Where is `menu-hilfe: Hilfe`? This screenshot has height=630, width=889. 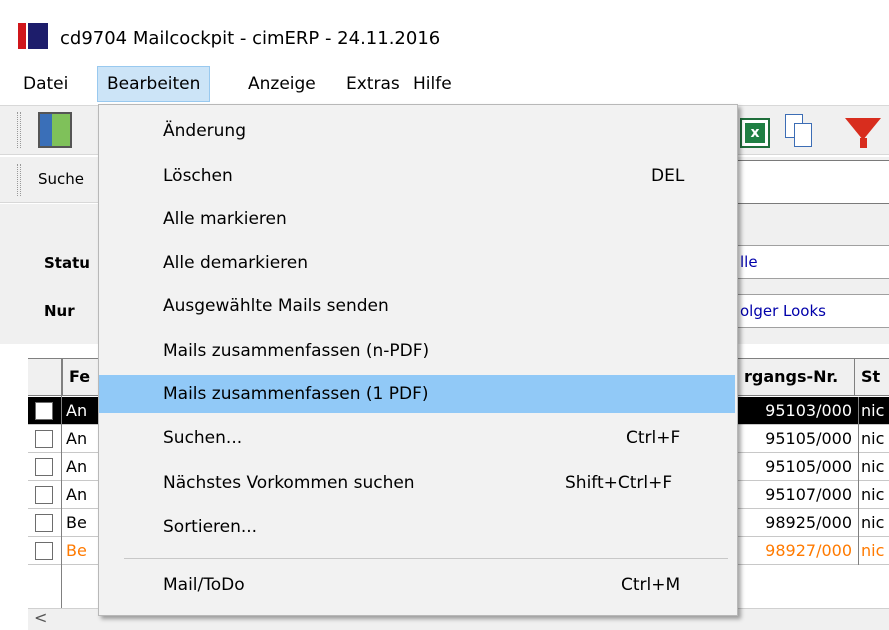
menu-hilfe: Hilfe is located at coordinates (432, 84).